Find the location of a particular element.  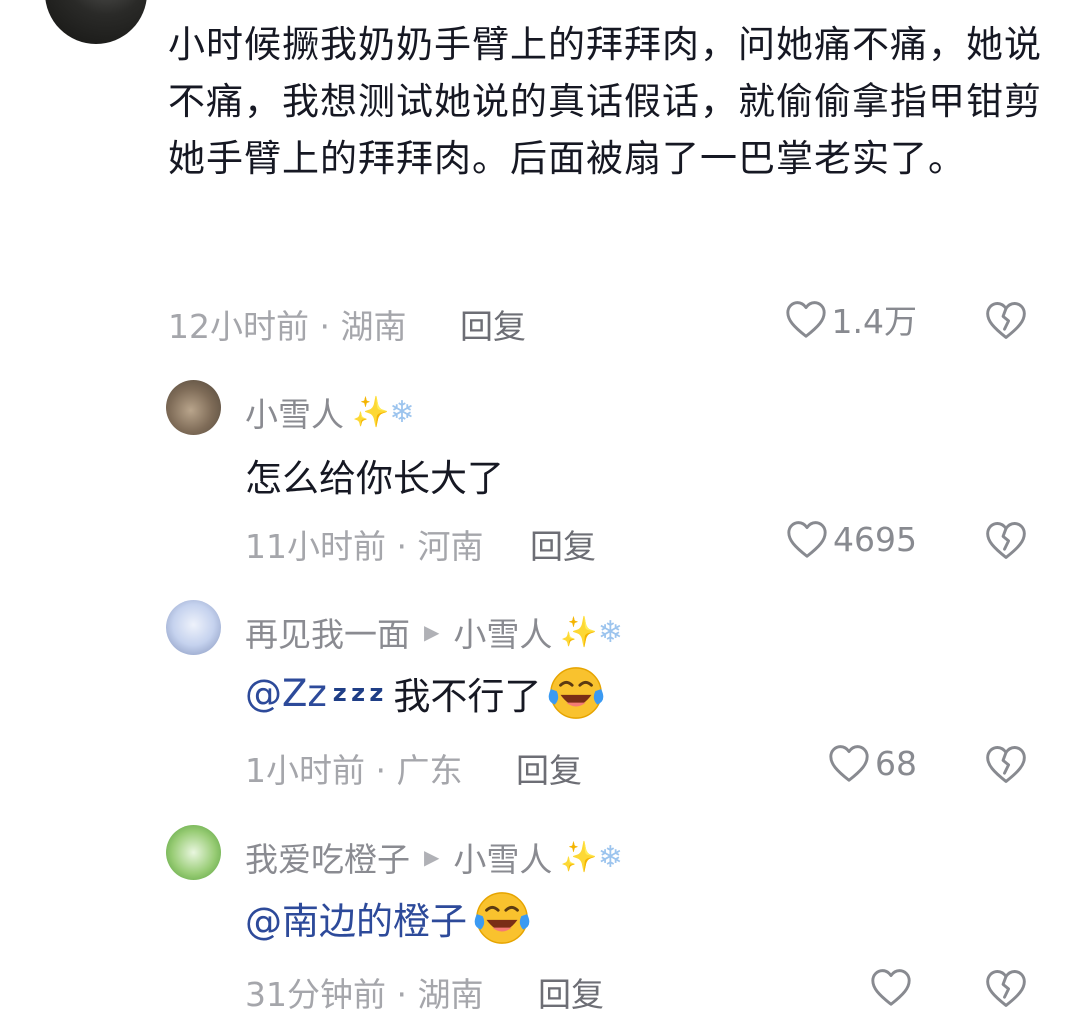

comment-time: 12小时前 is located at coordinates (238, 326).